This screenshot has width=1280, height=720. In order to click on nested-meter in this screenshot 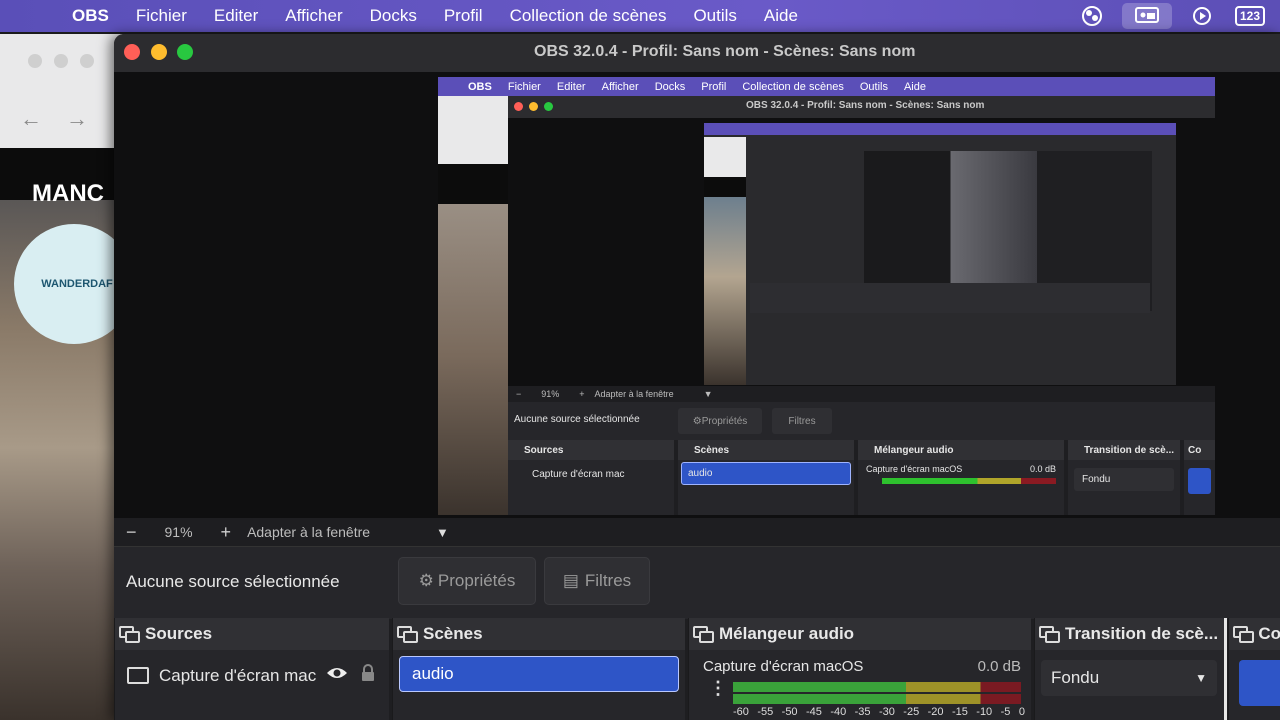, I will do `click(969, 481)`.